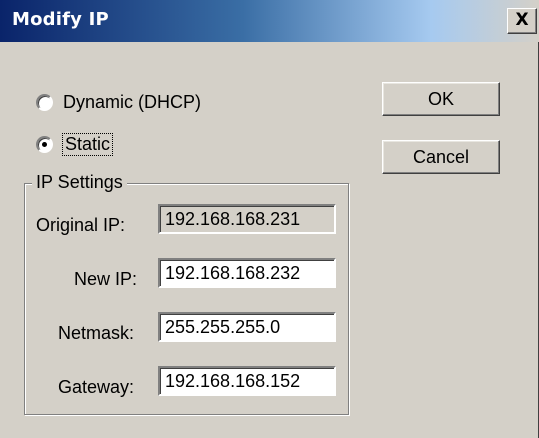  I want to click on gateway-field: 192.168.168.152, so click(247, 381).